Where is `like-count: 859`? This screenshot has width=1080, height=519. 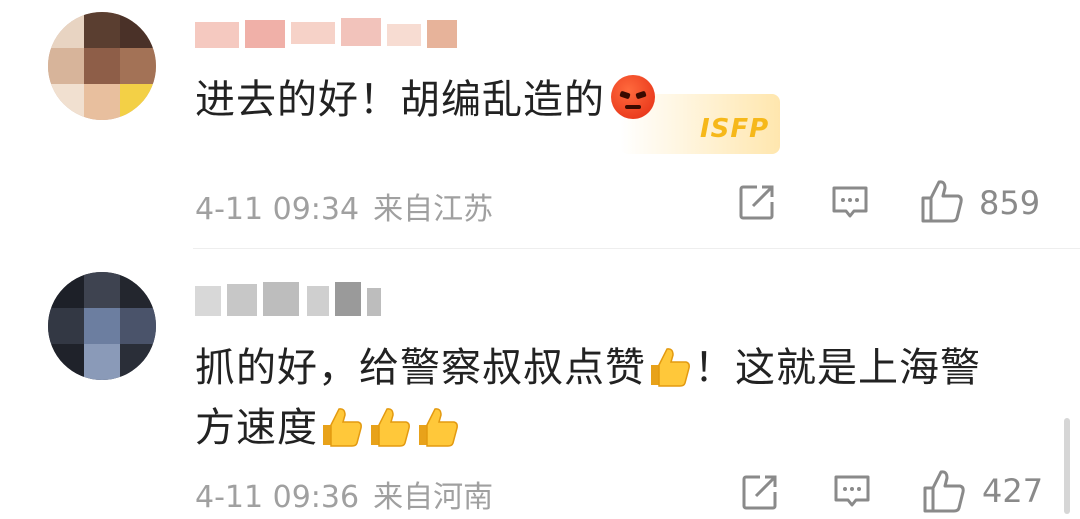 like-count: 859 is located at coordinates (1010, 203).